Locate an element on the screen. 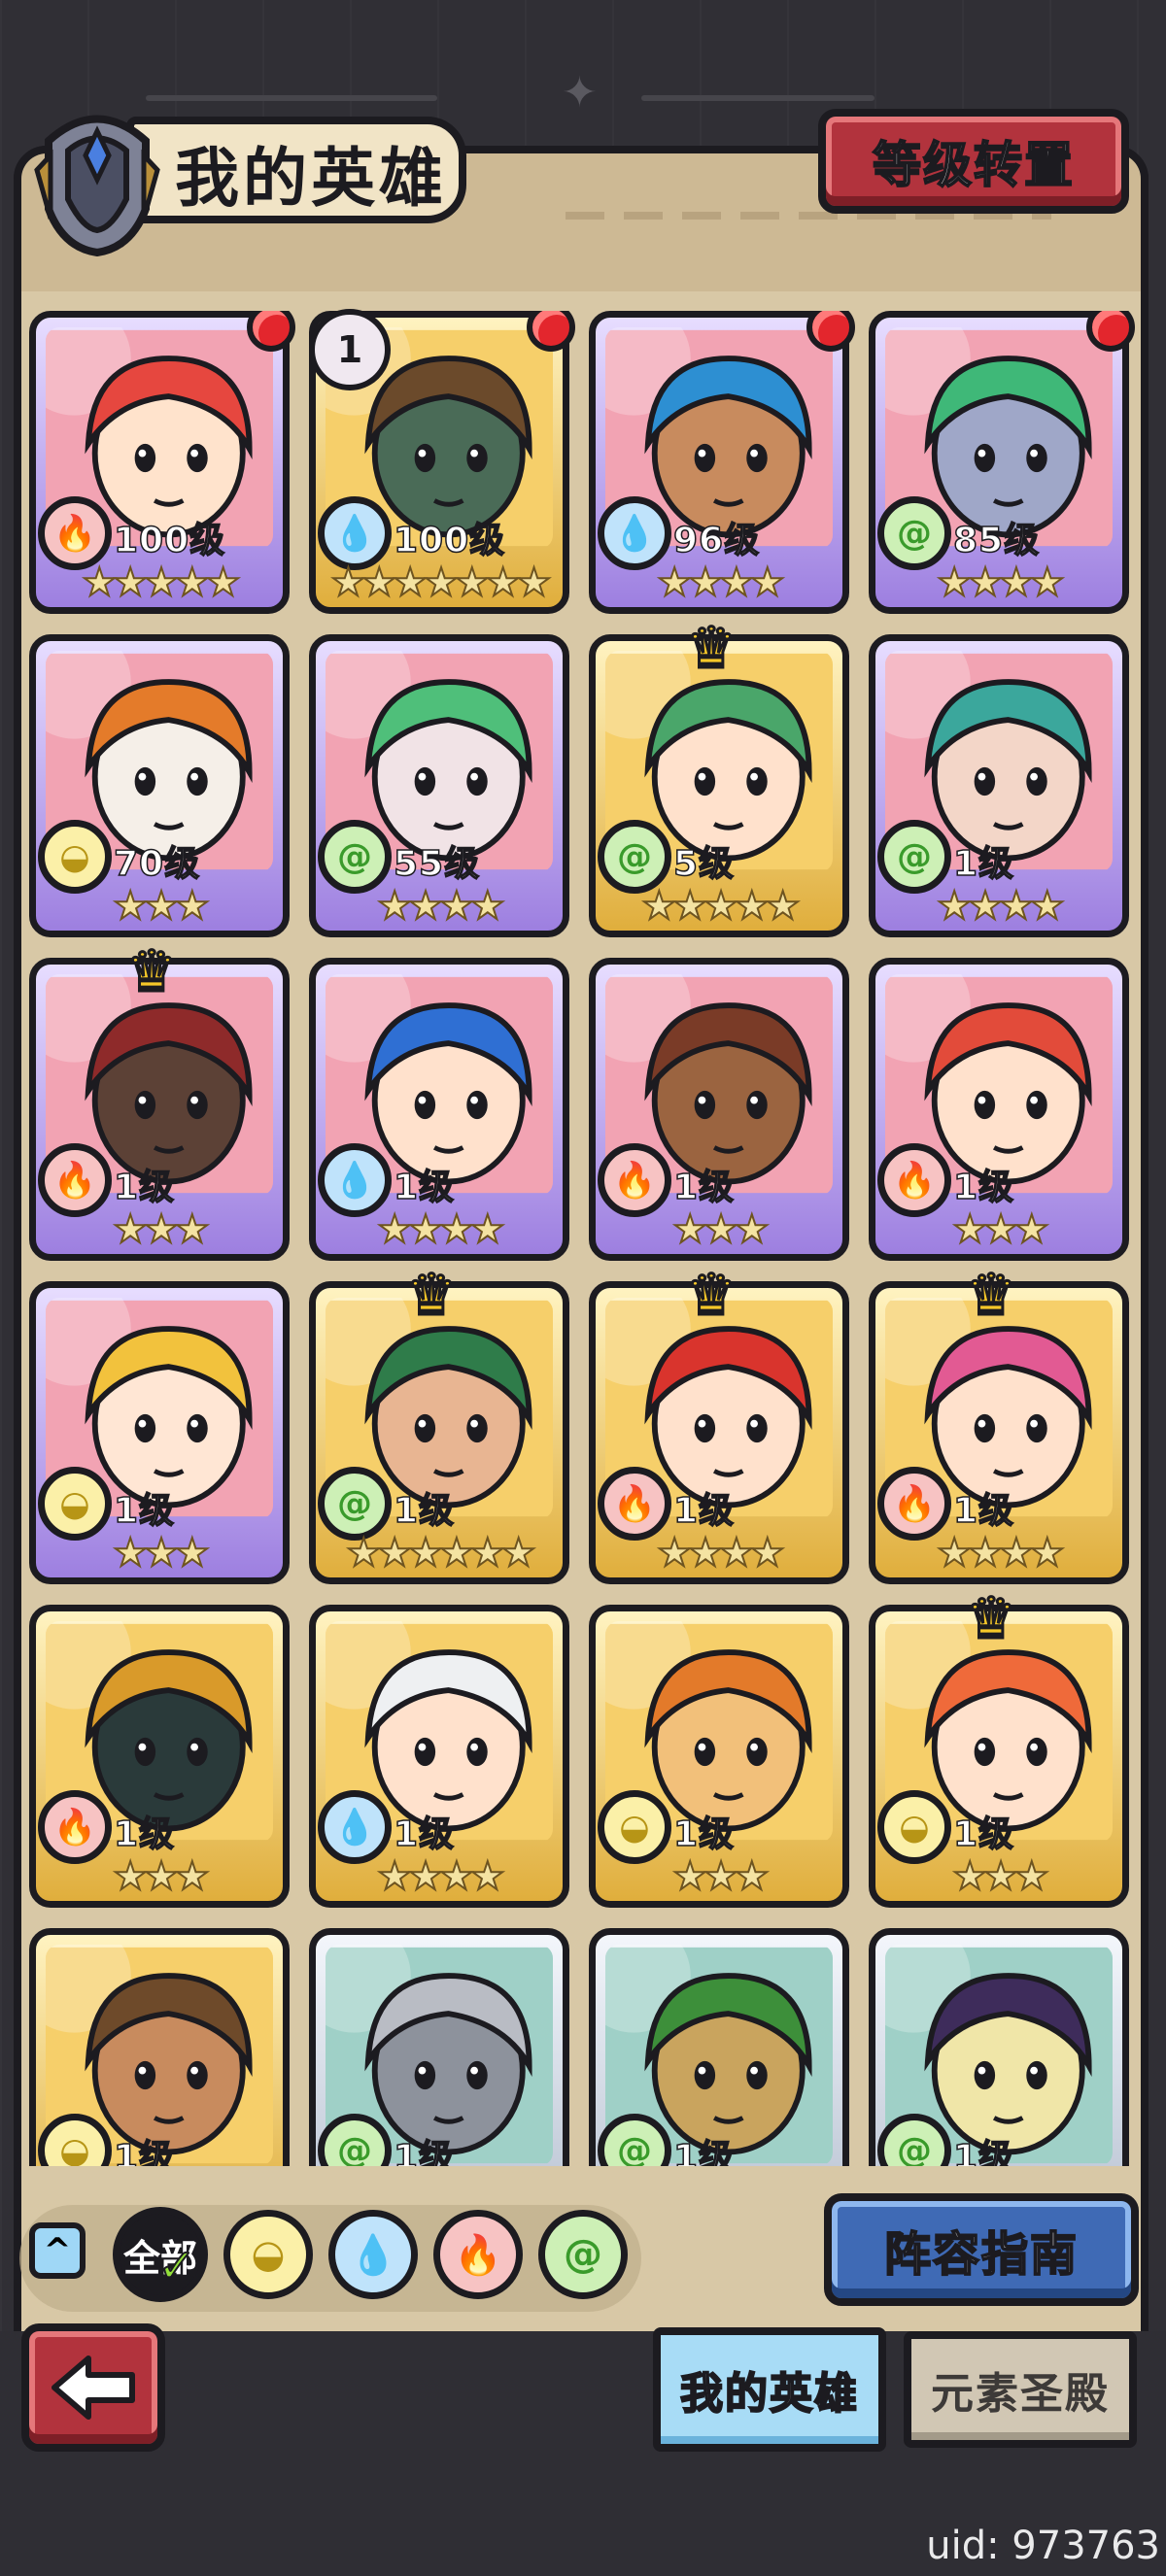  back-arrow-icon is located at coordinates (93, 2388).